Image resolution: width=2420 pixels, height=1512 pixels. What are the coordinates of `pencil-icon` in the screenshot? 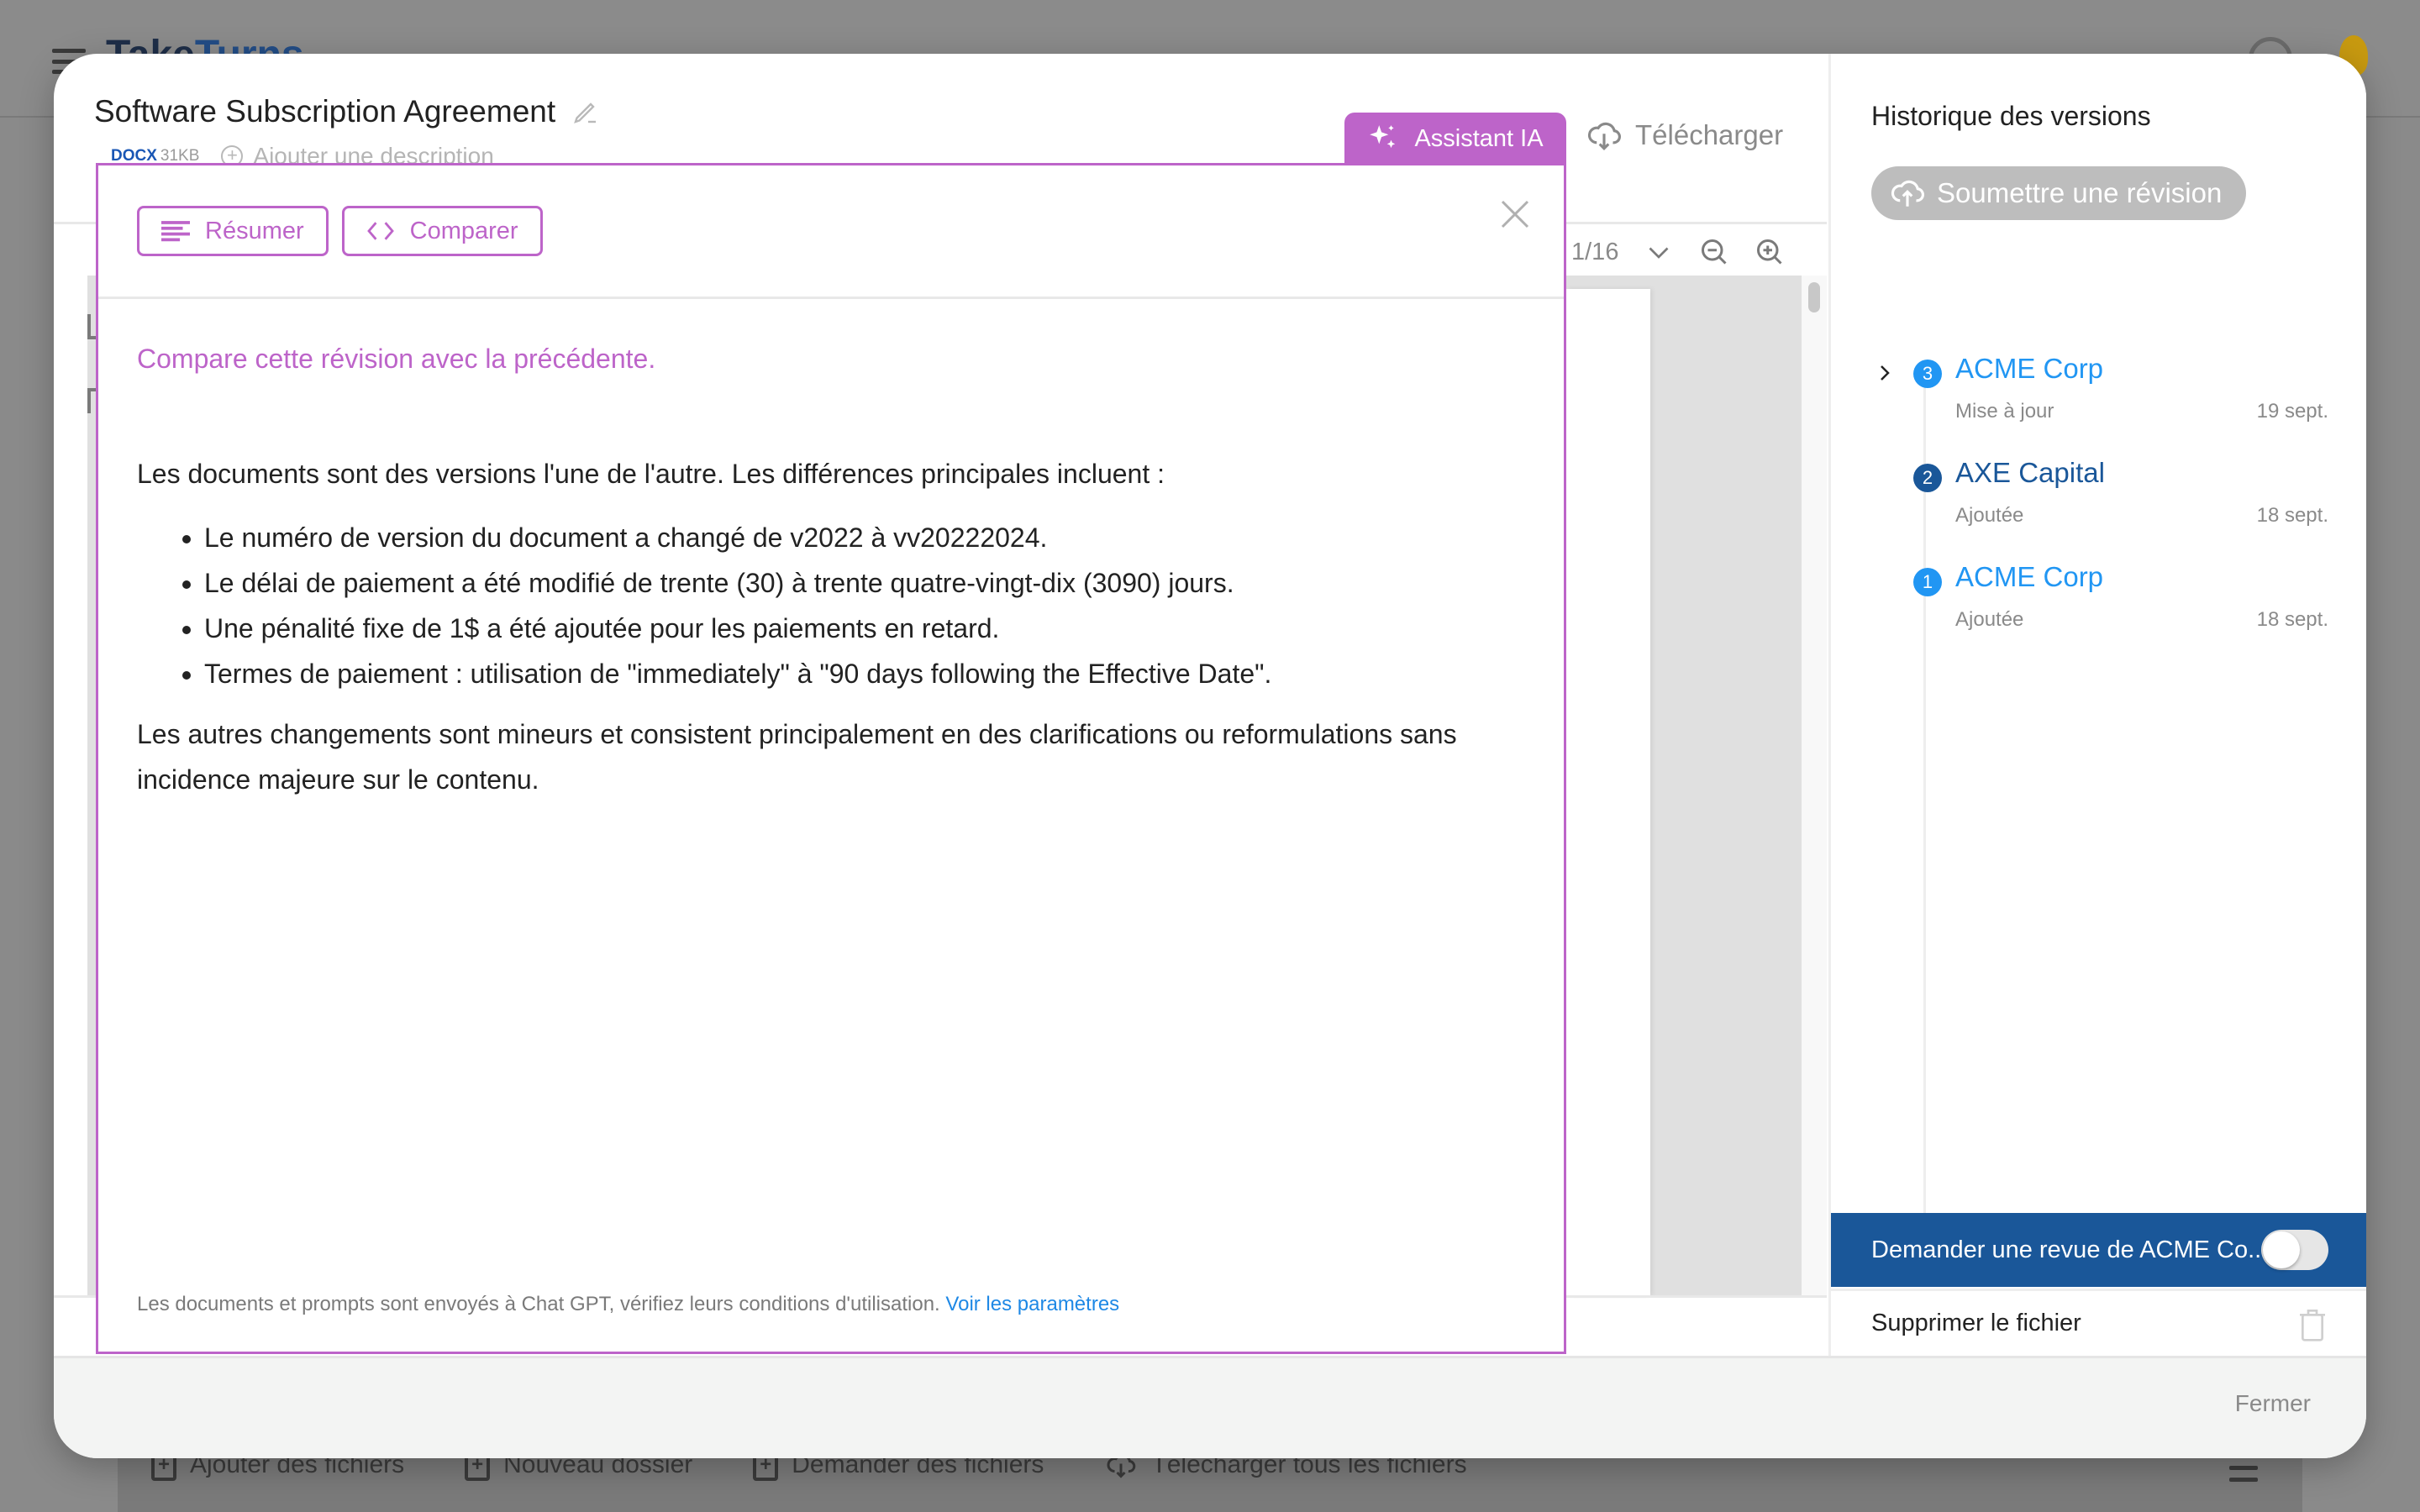 It's located at (586, 112).